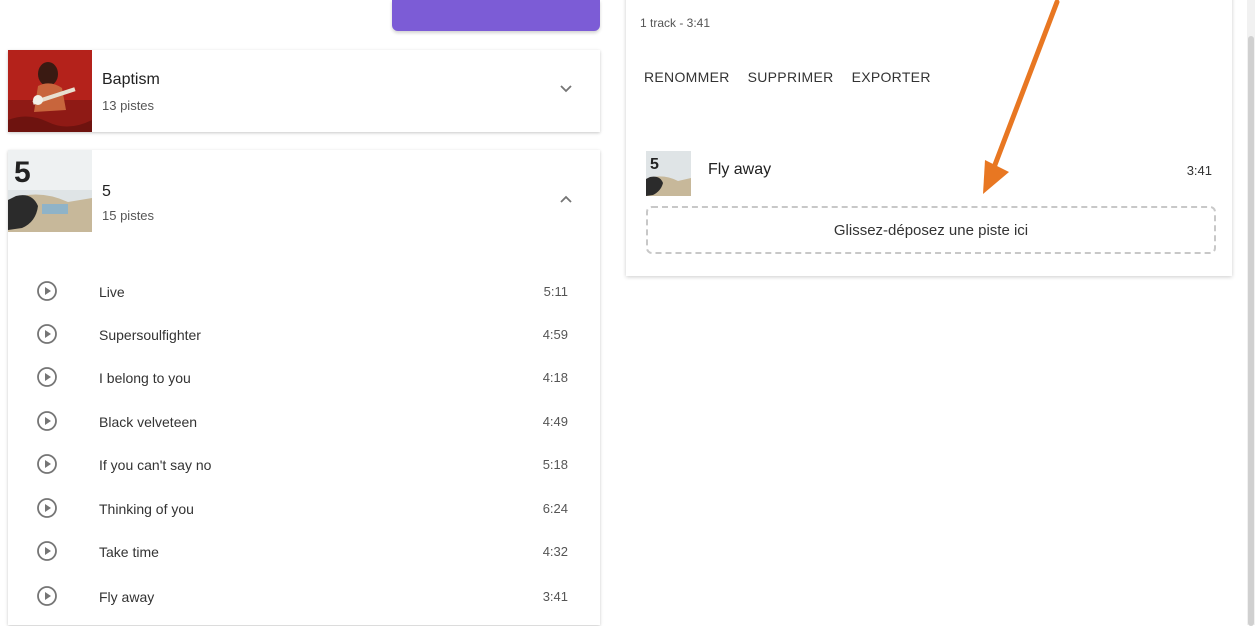 The height and width of the screenshot is (626, 1255). I want to click on create-playlist-button, so click(496, 15).